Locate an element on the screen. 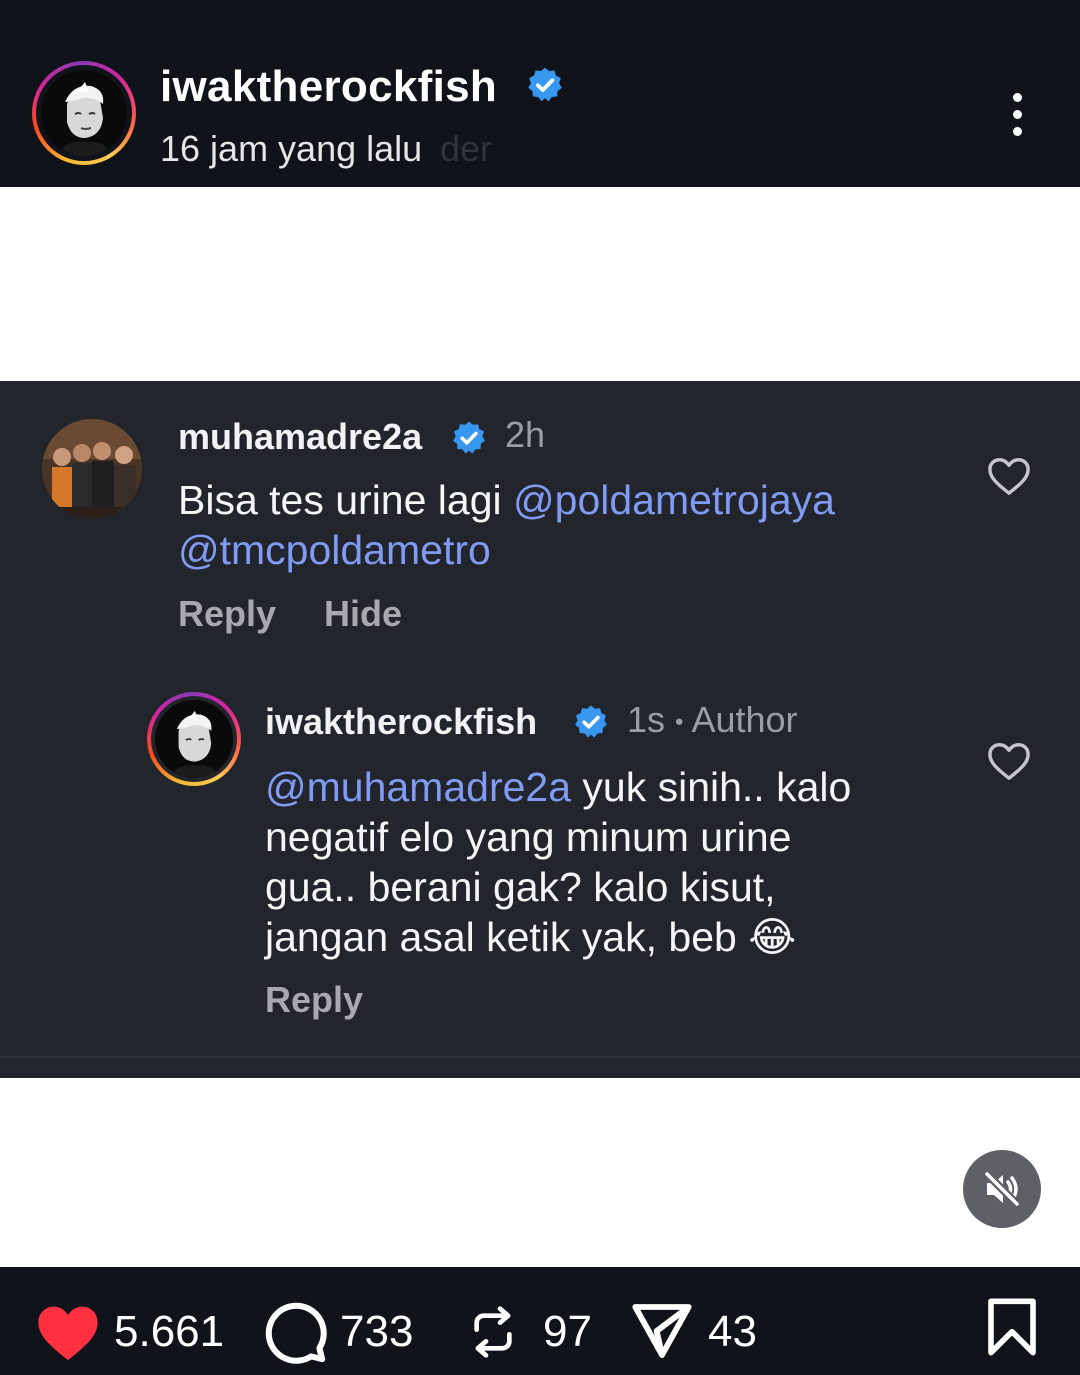  laughing-emoji: 😂 is located at coordinates (772, 937).